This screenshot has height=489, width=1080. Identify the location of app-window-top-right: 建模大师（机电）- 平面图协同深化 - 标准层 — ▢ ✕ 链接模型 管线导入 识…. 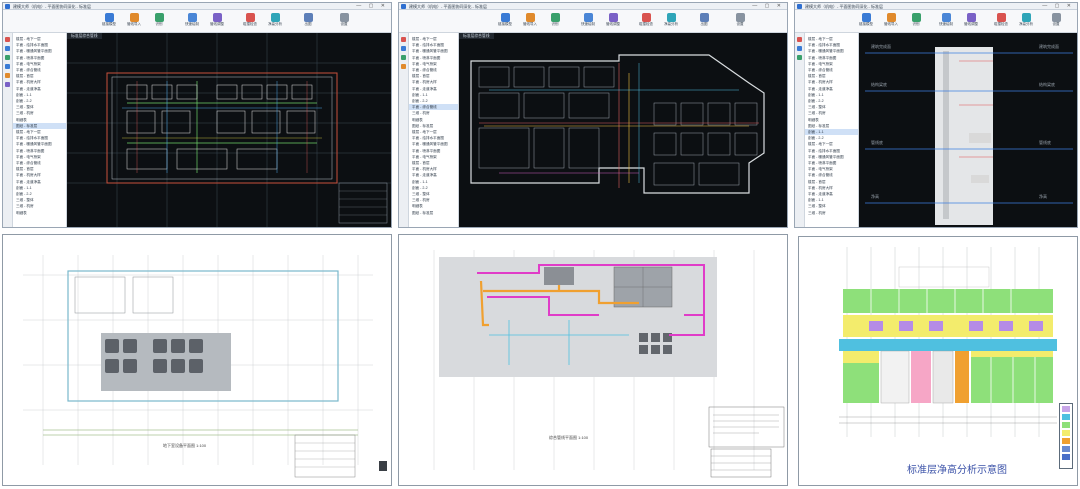
(936, 115).